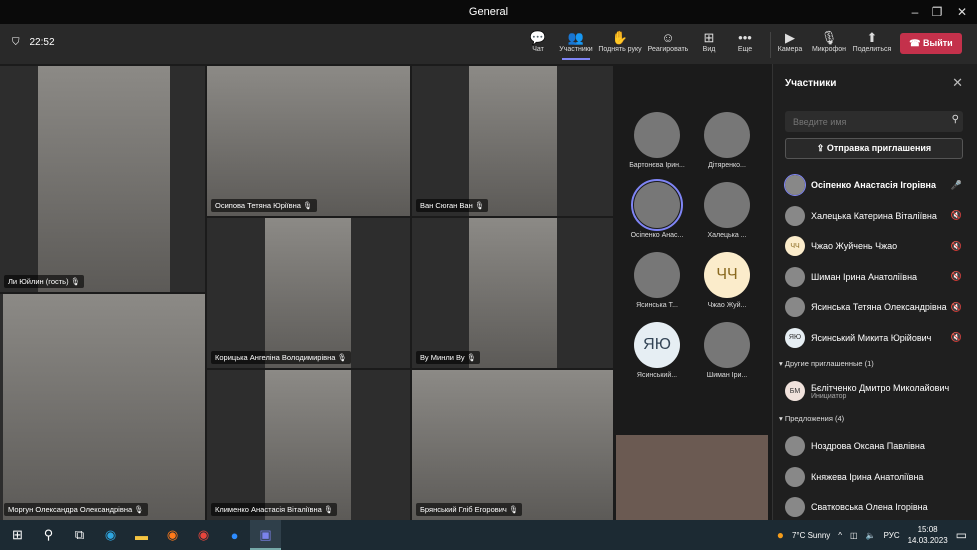  I want to click on participant-name-label: Моргун Олександра Олександрівна 🎙, so click(76, 509).